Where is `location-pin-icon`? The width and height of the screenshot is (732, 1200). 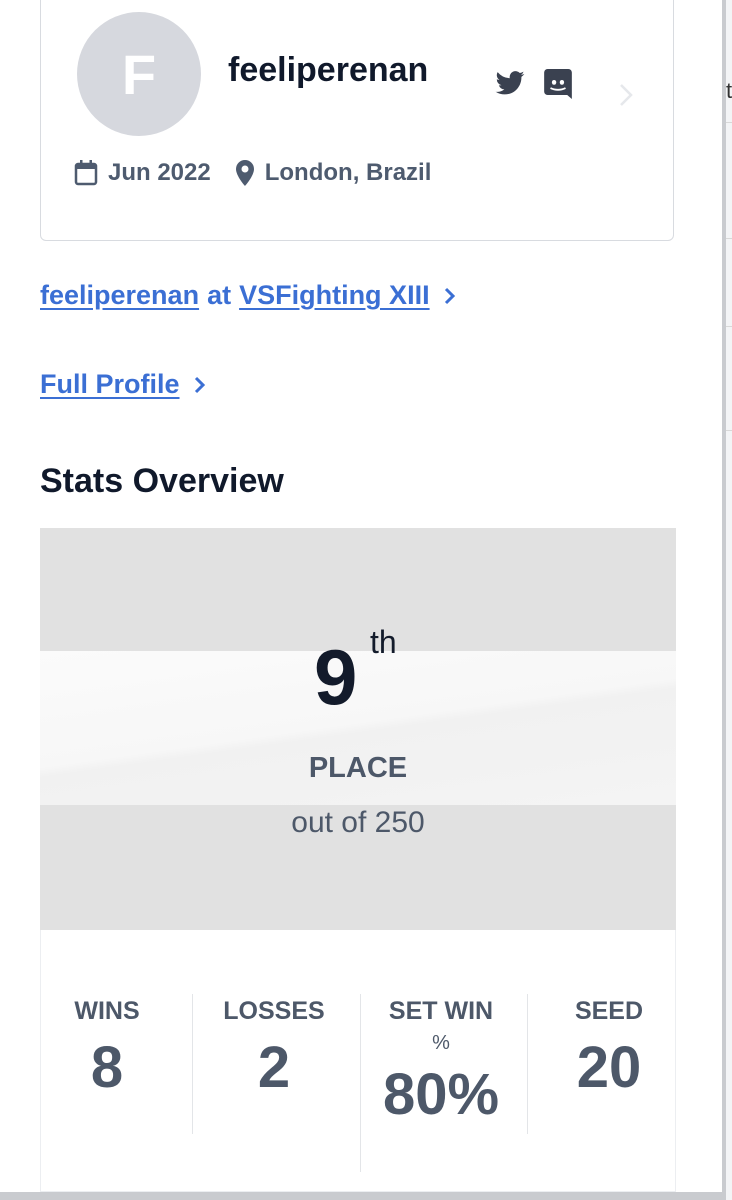 location-pin-icon is located at coordinates (244, 173).